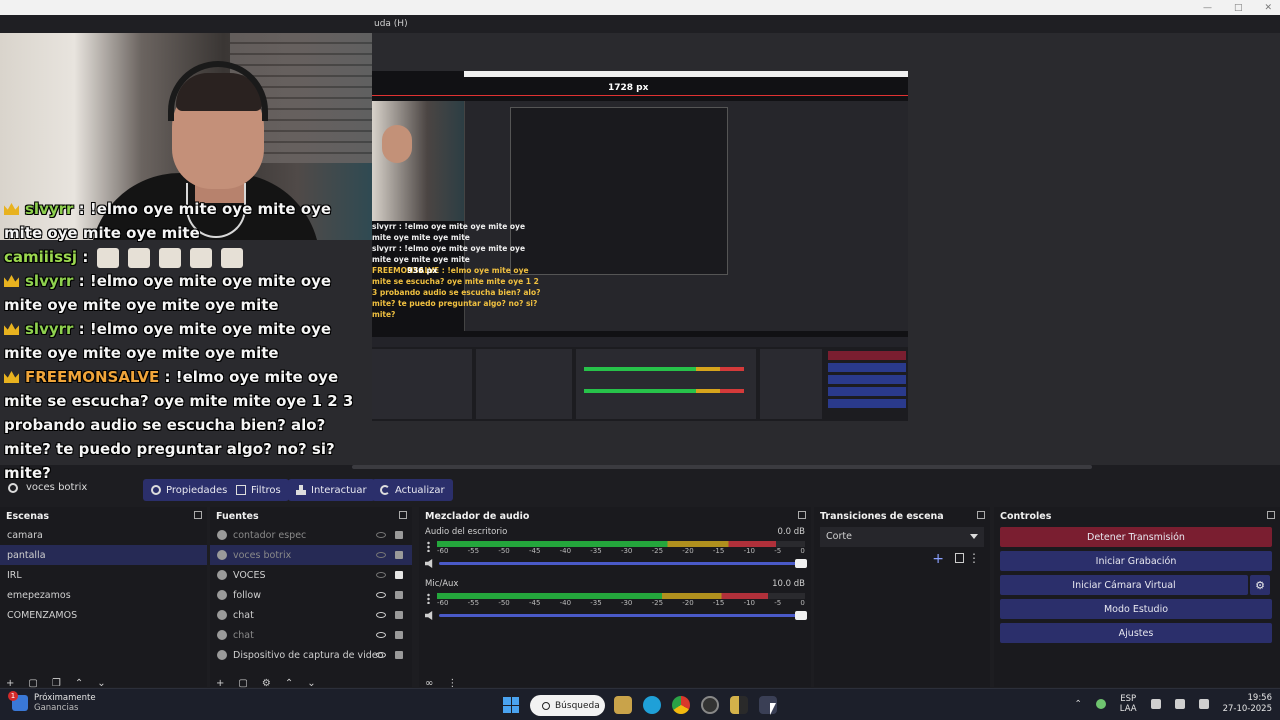 This screenshot has width=1280, height=720. Describe the element at coordinates (1207, 8) in the screenshot. I see `minimize-icon: —` at that location.